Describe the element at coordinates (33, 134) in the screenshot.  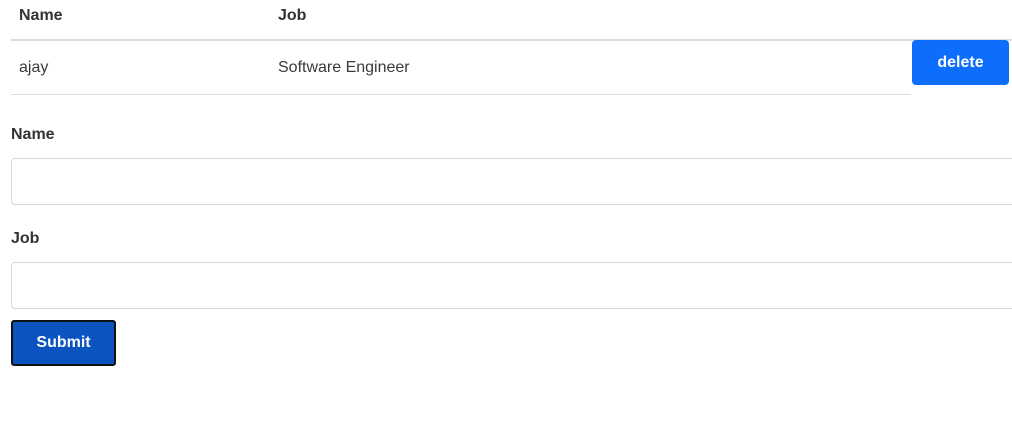
I see `name-label: Name` at that location.